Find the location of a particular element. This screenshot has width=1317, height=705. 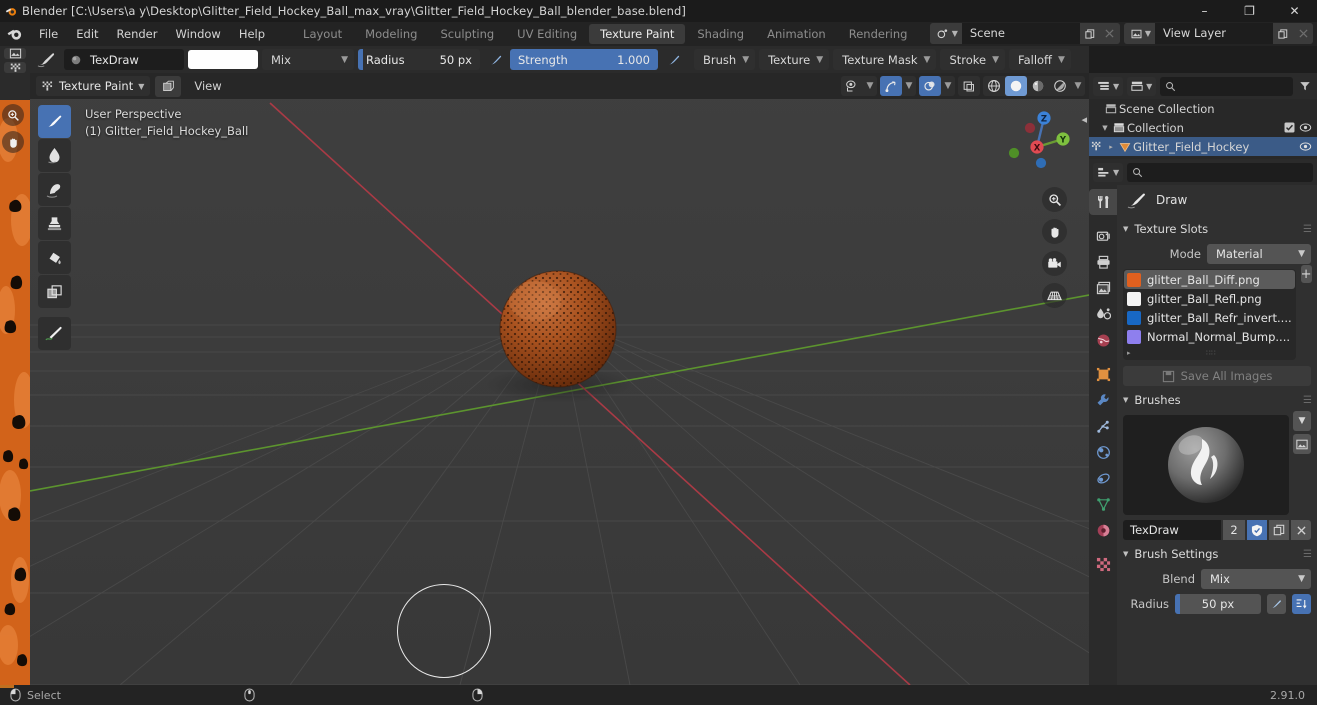

minimize-button: – is located at coordinates (1204, 11).